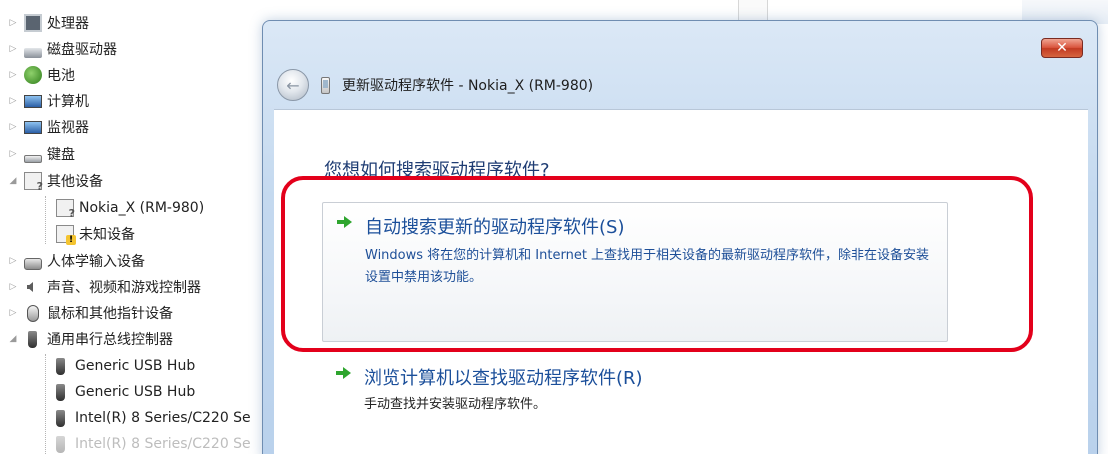  I want to click on monitor-icon, so click(33, 127).